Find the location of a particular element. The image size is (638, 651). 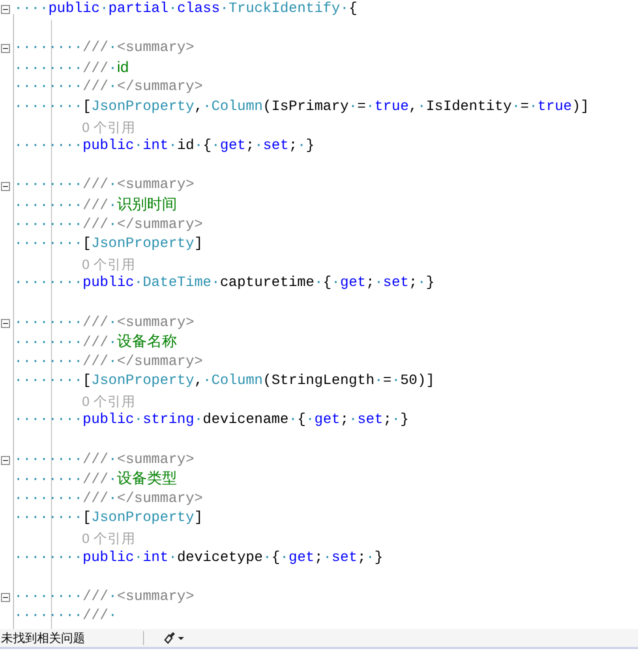

issues-status-text: 未找到相关问题 is located at coordinates (43, 638).